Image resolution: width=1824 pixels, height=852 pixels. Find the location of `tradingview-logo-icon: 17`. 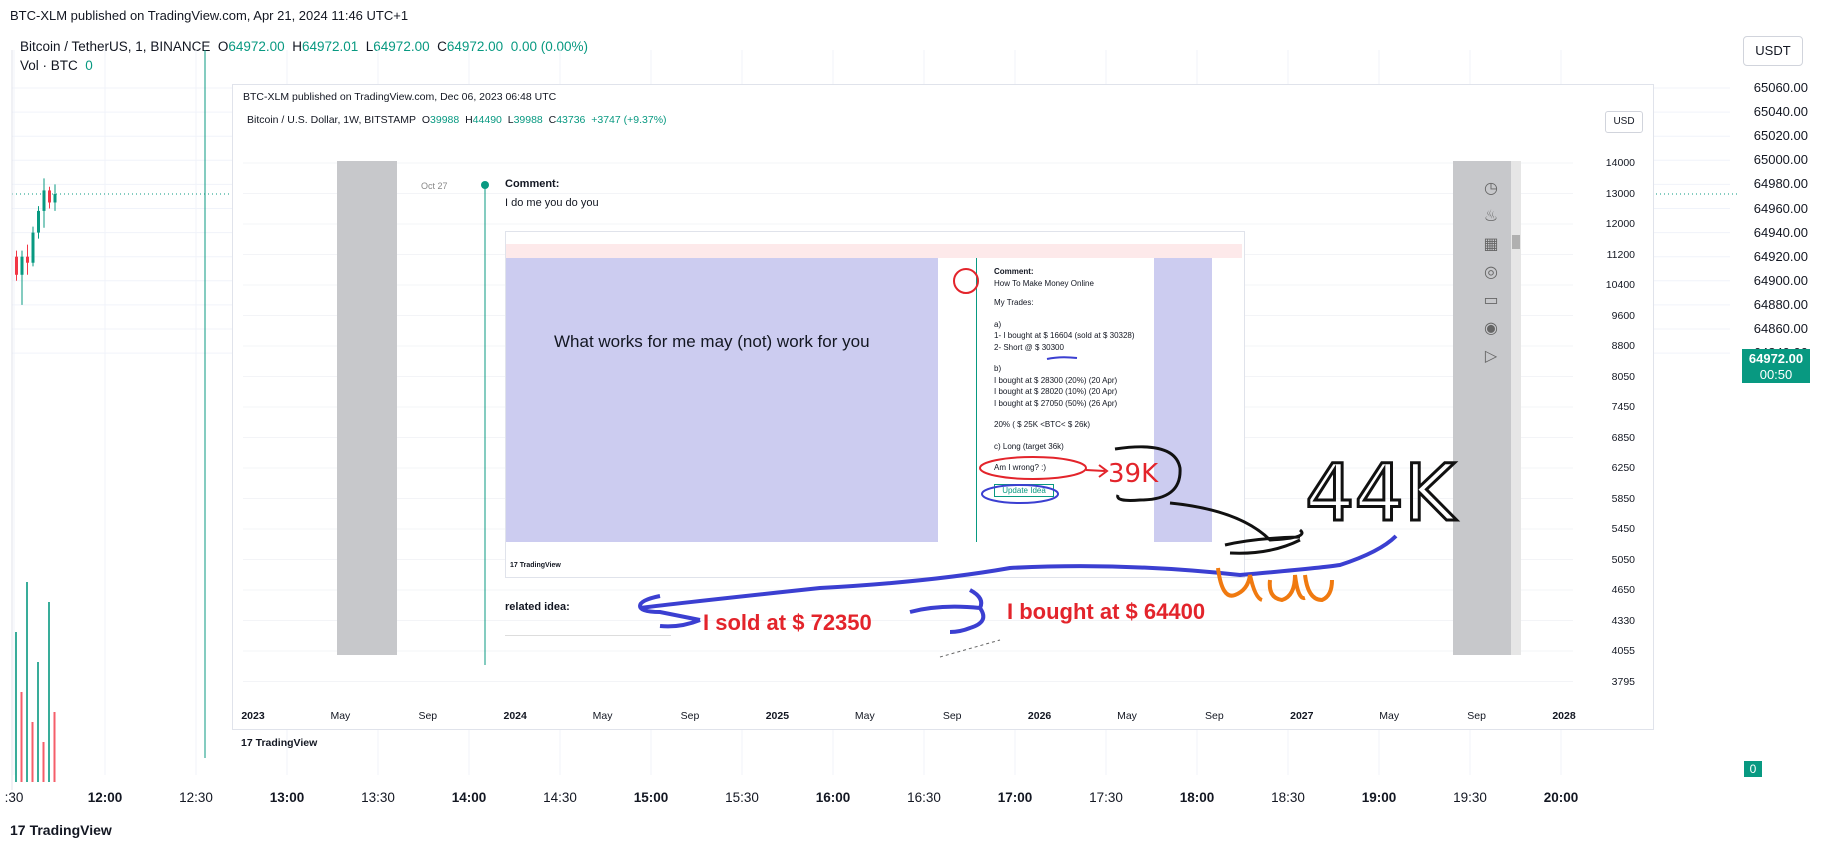

tradingview-logo-icon: 17 is located at coordinates (18, 830).